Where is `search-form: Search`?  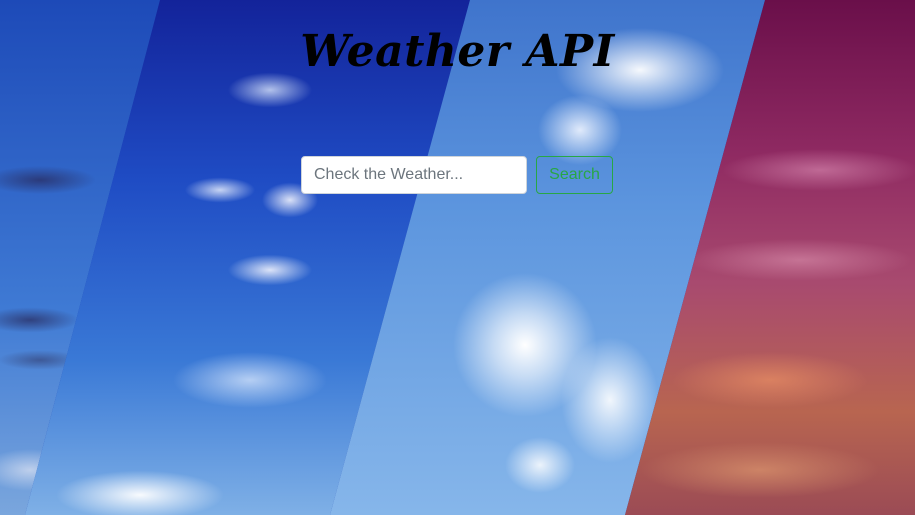
search-form: Search is located at coordinates (457, 175).